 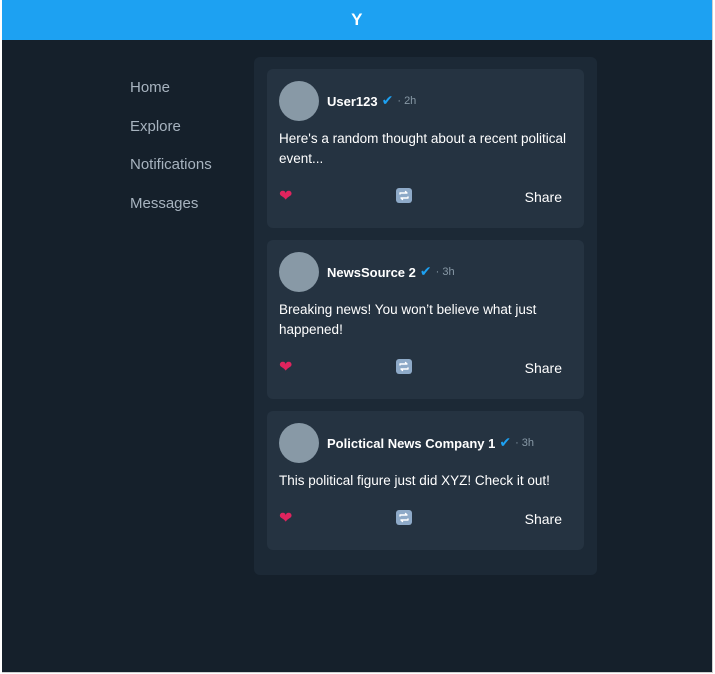 I want to click on post-author: User123, so click(x=352, y=101).